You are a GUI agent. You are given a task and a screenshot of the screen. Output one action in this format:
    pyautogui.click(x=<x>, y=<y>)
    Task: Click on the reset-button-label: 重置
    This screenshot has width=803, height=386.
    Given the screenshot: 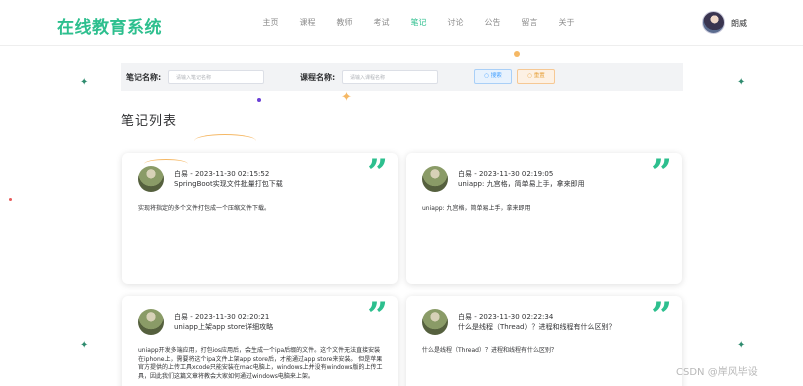 What is the action you would take?
    pyautogui.click(x=539, y=76)
    